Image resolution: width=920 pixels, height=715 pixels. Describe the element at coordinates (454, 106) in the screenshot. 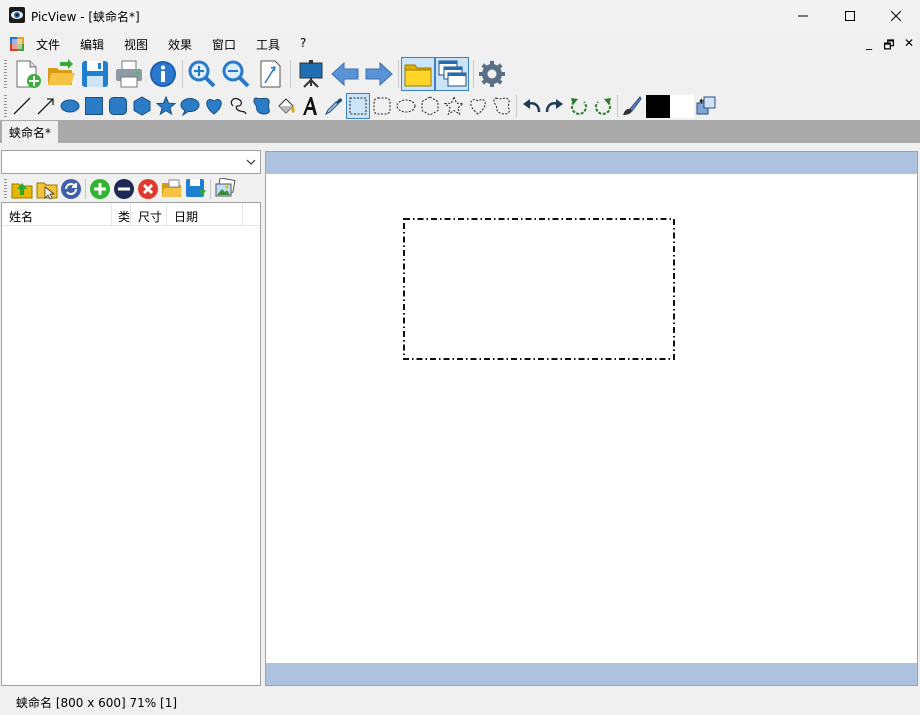

I see `star-select-tool-button` at that location.